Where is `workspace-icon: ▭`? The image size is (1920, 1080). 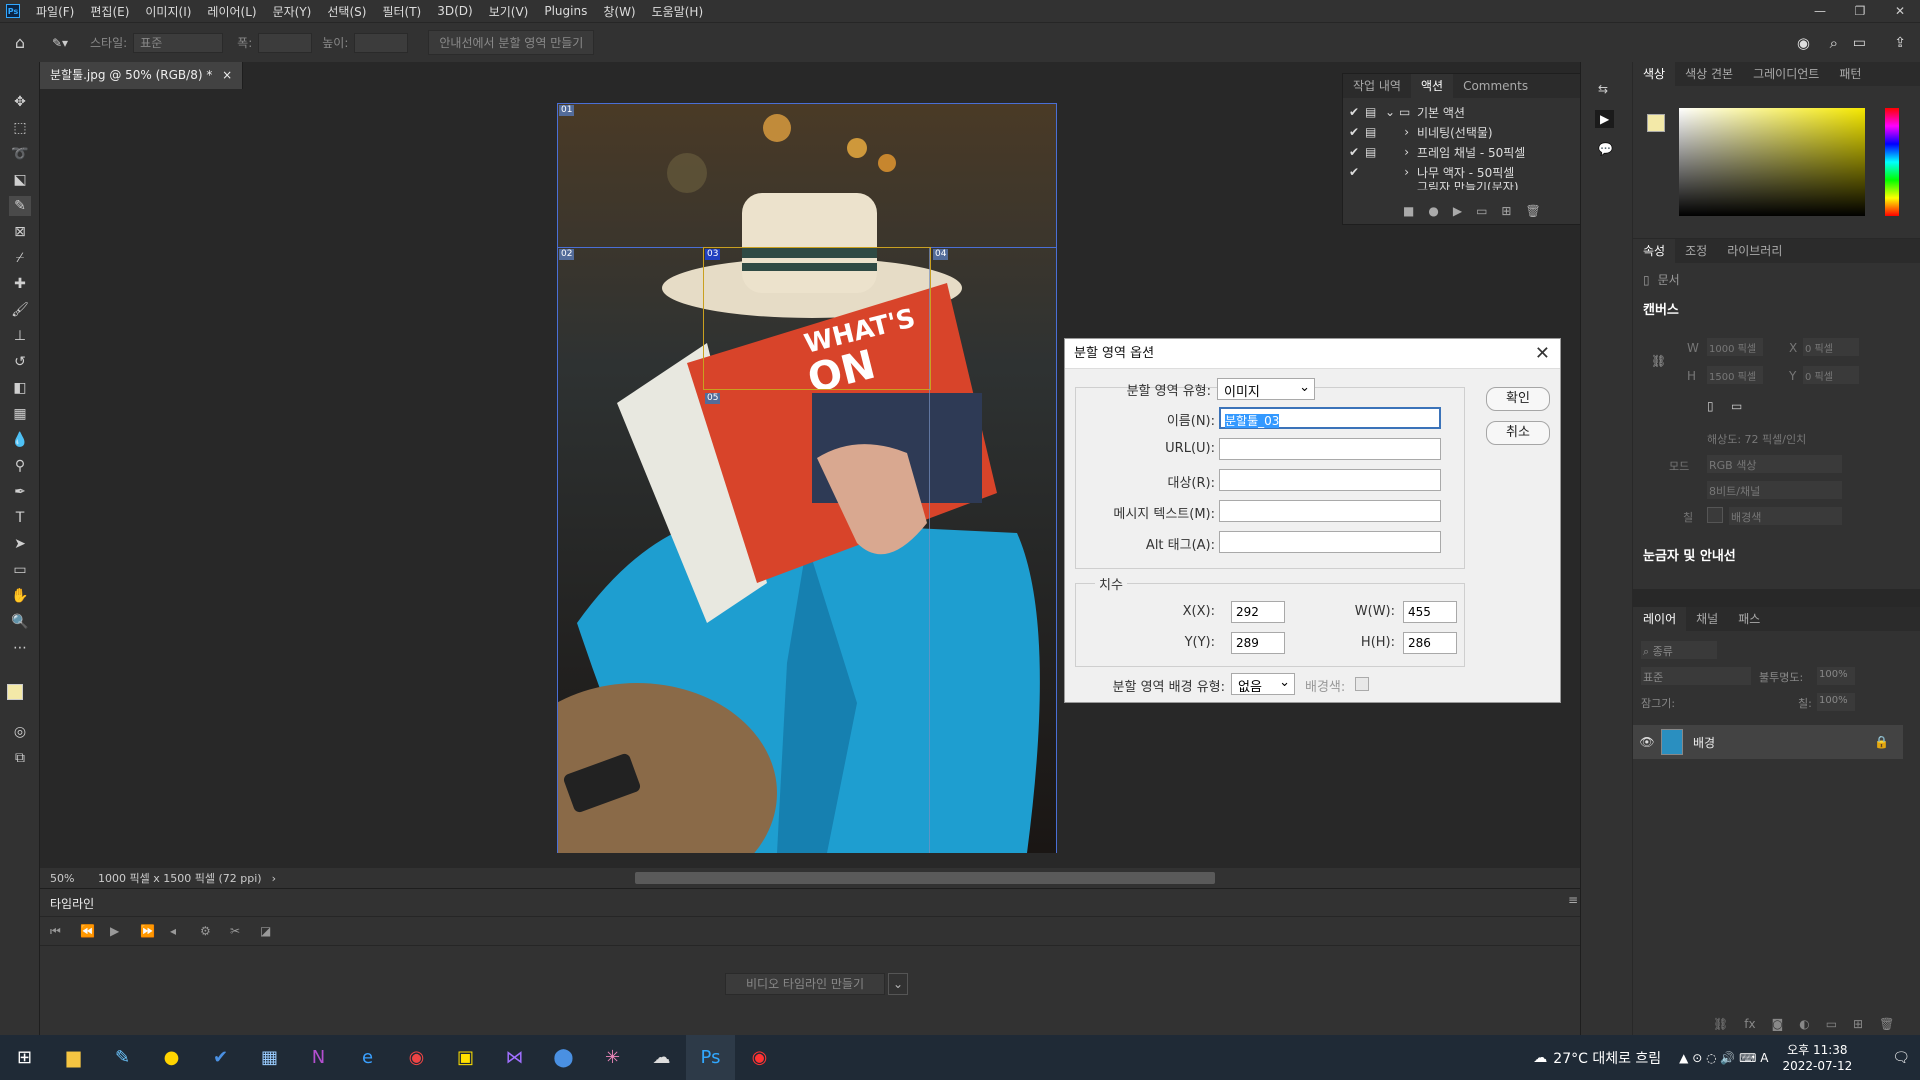 workspace-icon: ▭ is located at coordinates (1859, 43).